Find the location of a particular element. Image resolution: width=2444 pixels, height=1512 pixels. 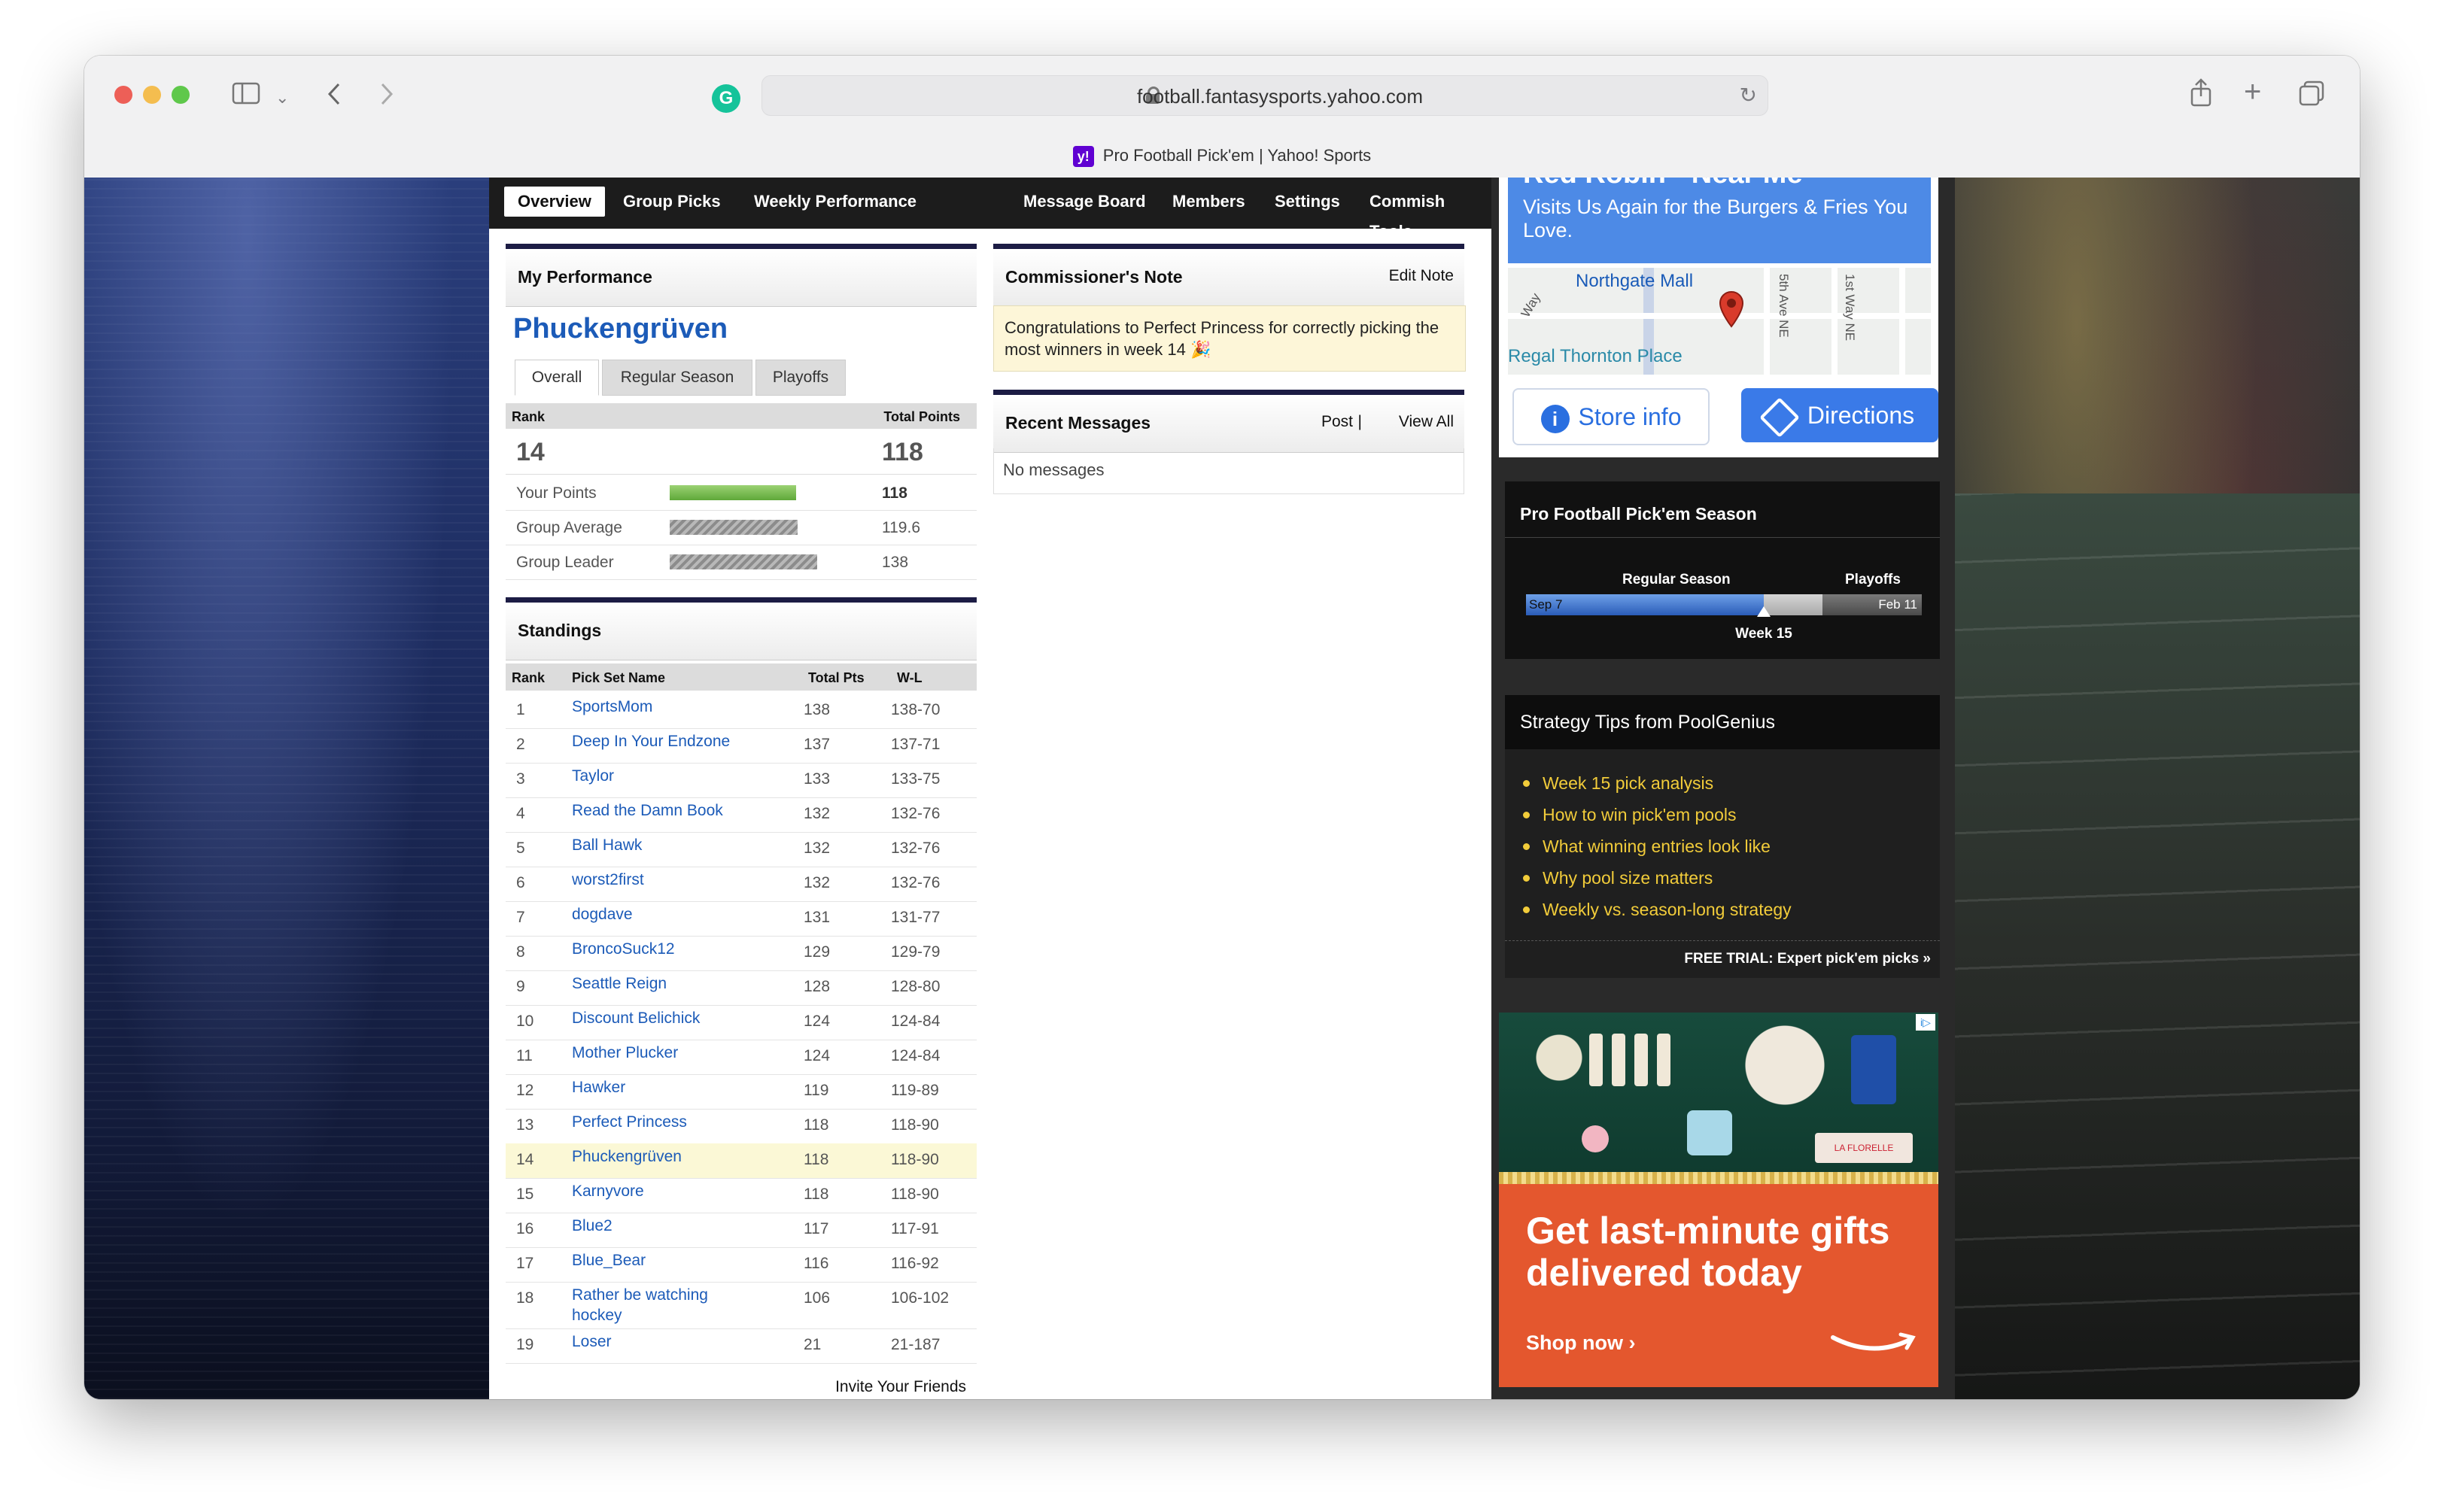

reload-icon: ↻ is located at coordinates (1748, 95).